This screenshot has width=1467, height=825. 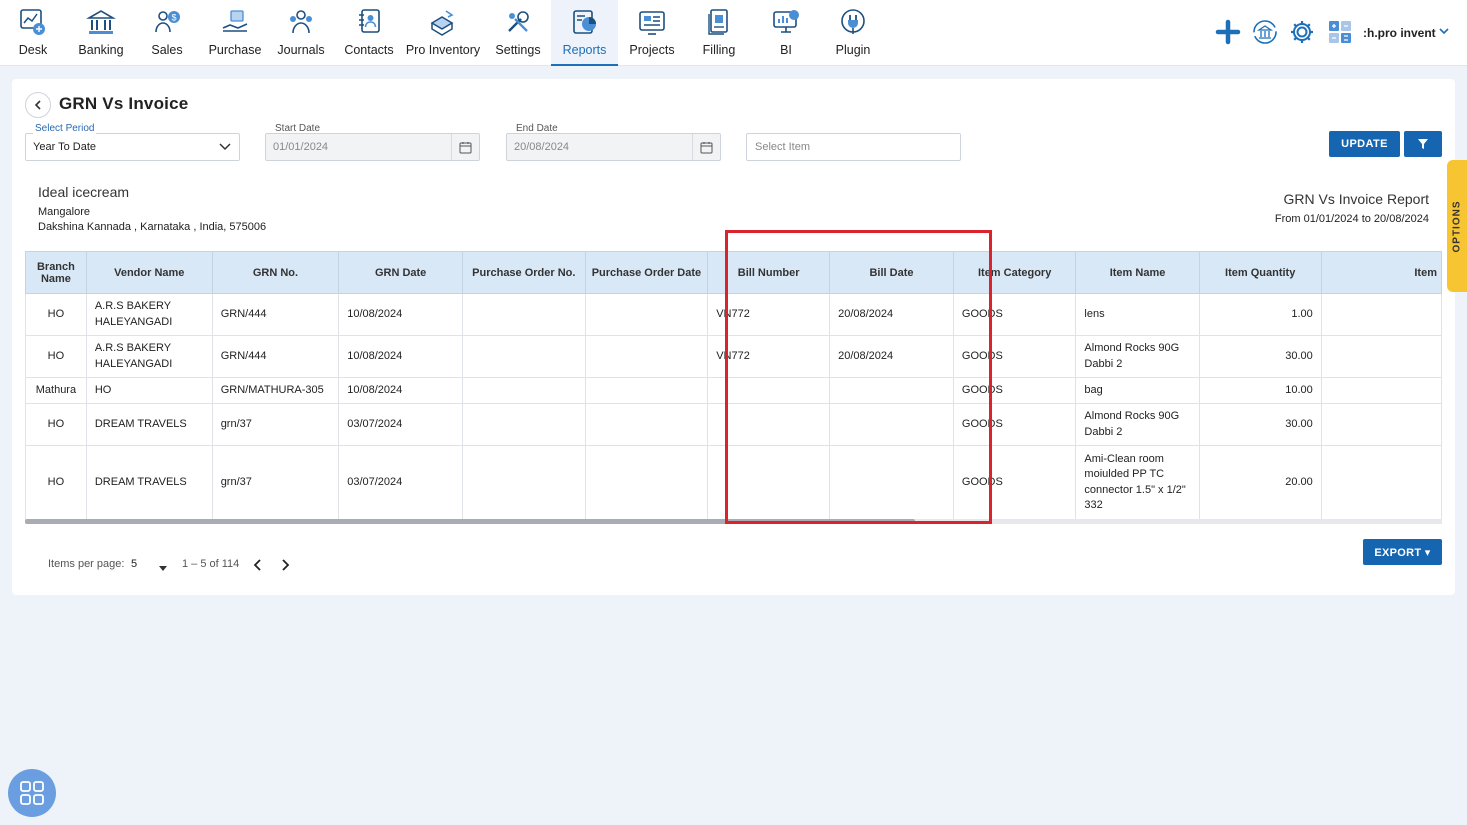 What do you see at coordinates (769, 272) in the screenshot?
I see `column-header: Bill Number` at bounding box center [769, 272].